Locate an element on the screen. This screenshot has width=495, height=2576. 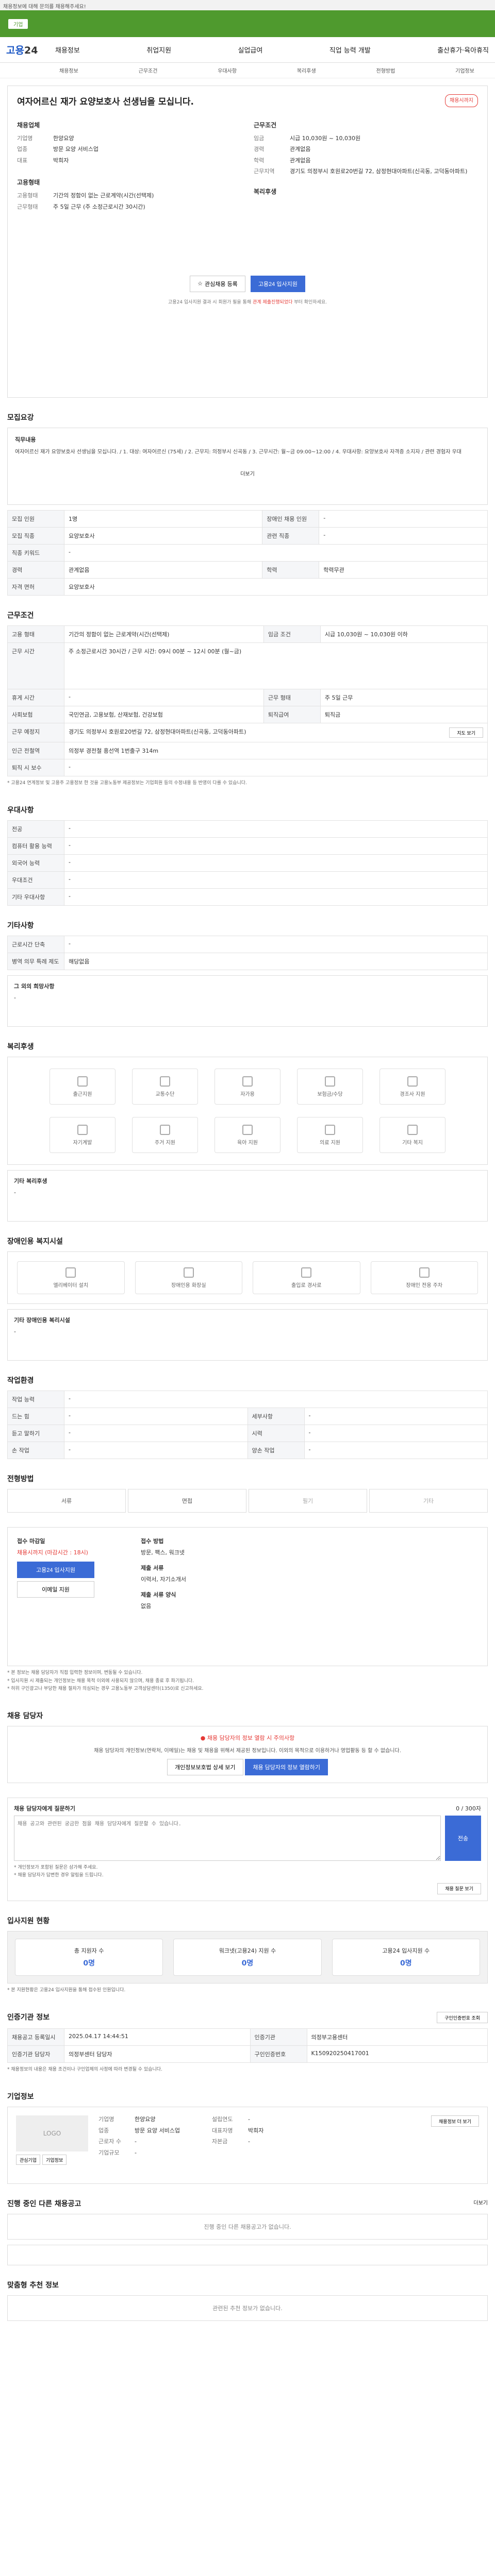
gnb-item: 실업급여 is located at coordinates (250, 50).